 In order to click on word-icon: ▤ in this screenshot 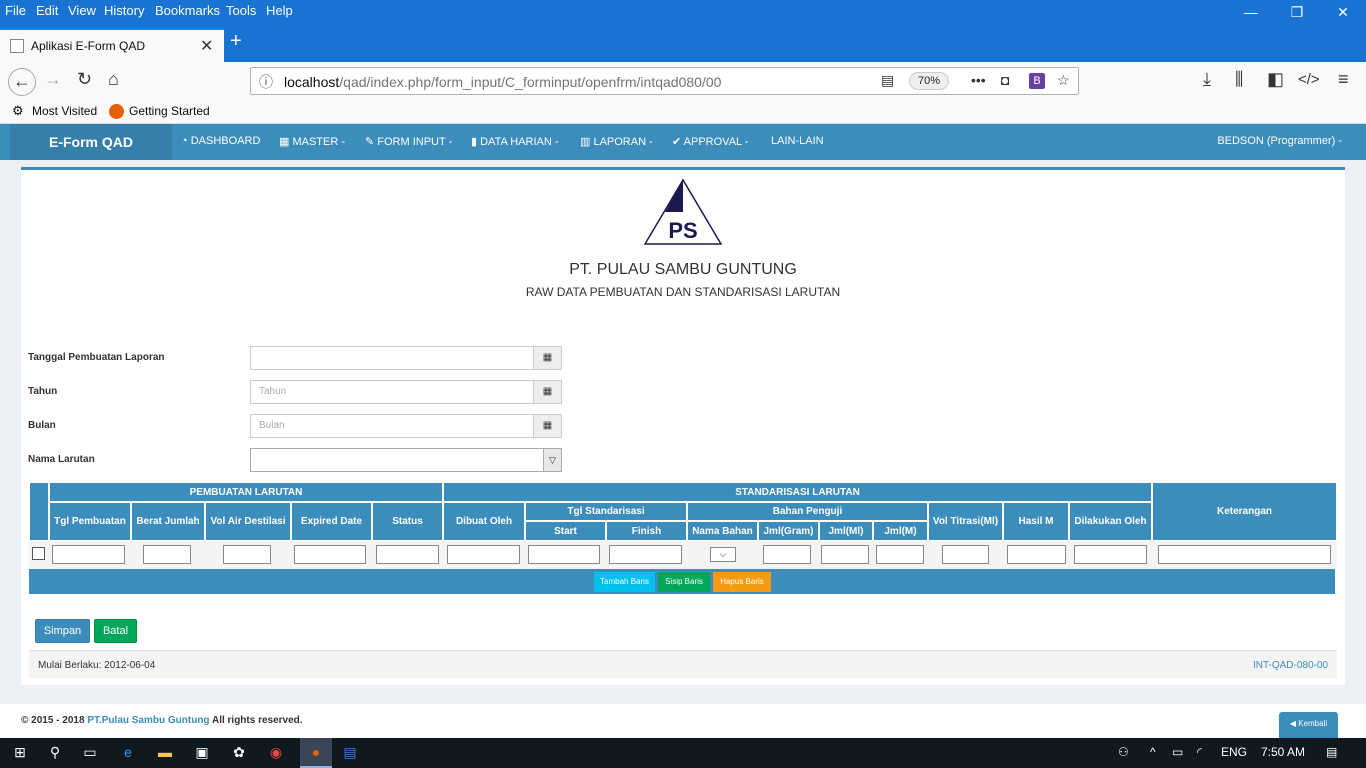, I will do `click(350, 753)`.